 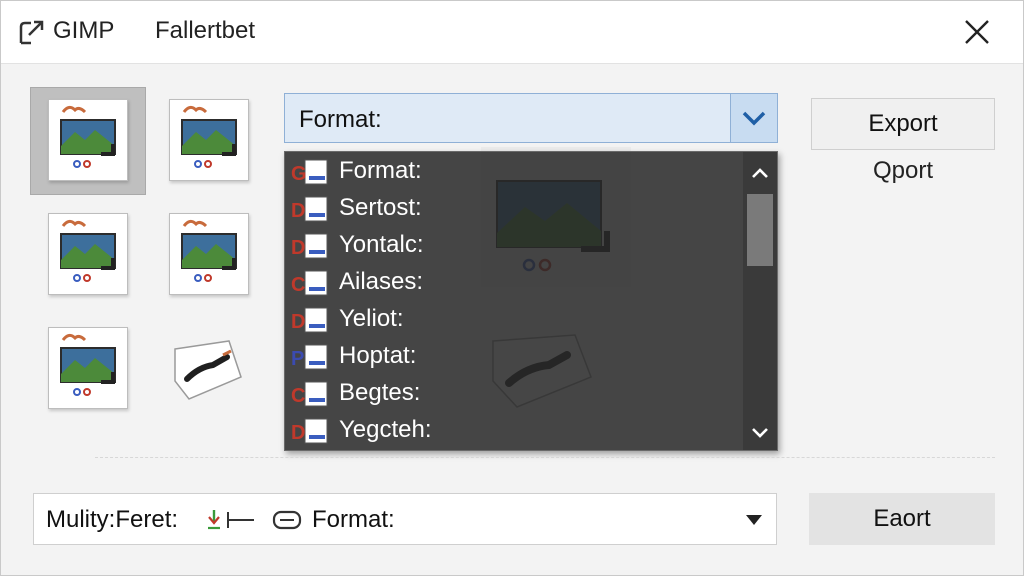 What do you see at coordinates (531, 118) in the screenshot?
I see `format-select: Format:` at bounding box center [531, 118].